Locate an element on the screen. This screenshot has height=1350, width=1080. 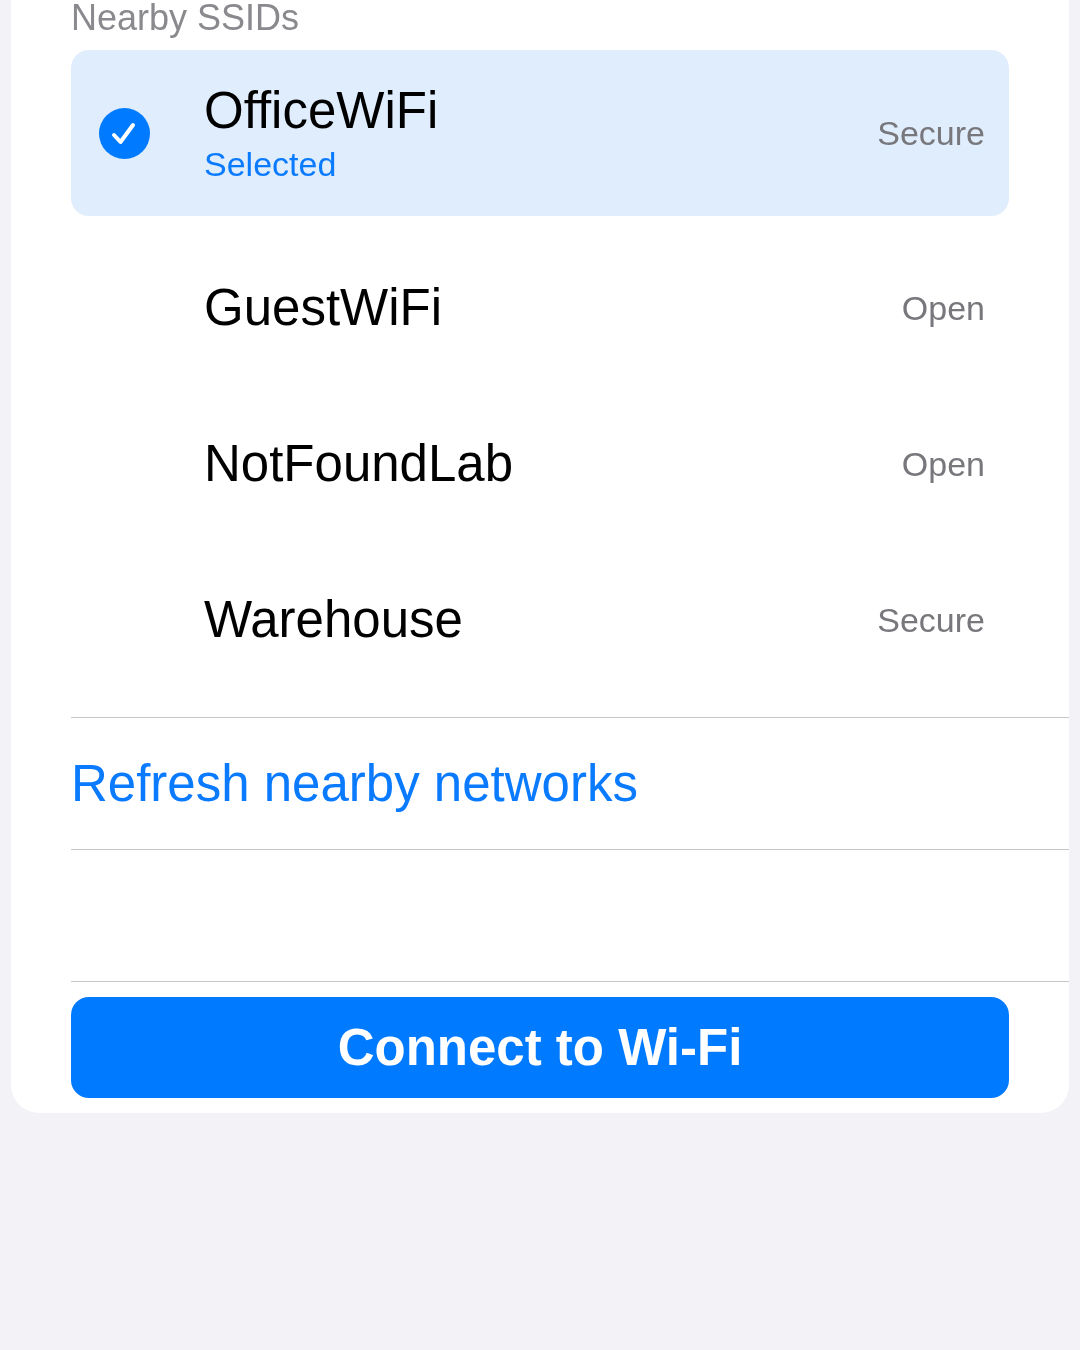
connect-button: Connect to Wi-Fi is located at coordinates (540, 1047).